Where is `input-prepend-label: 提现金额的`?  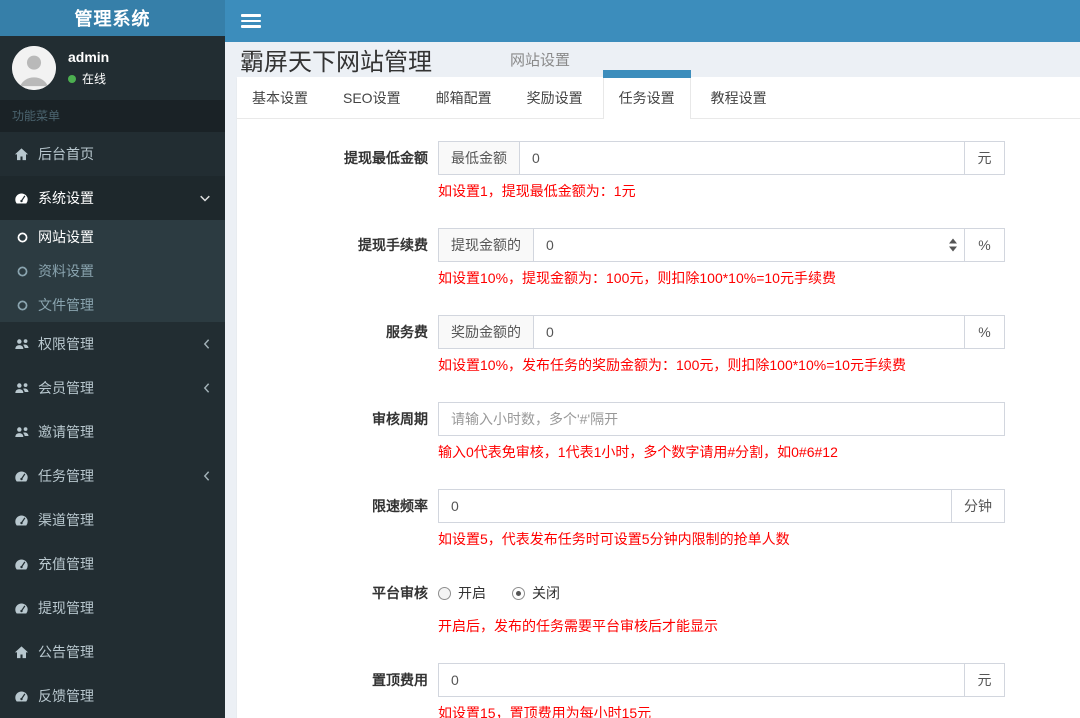
input-prepend-label: 提现金额的 is located at coordinates (486, 245).